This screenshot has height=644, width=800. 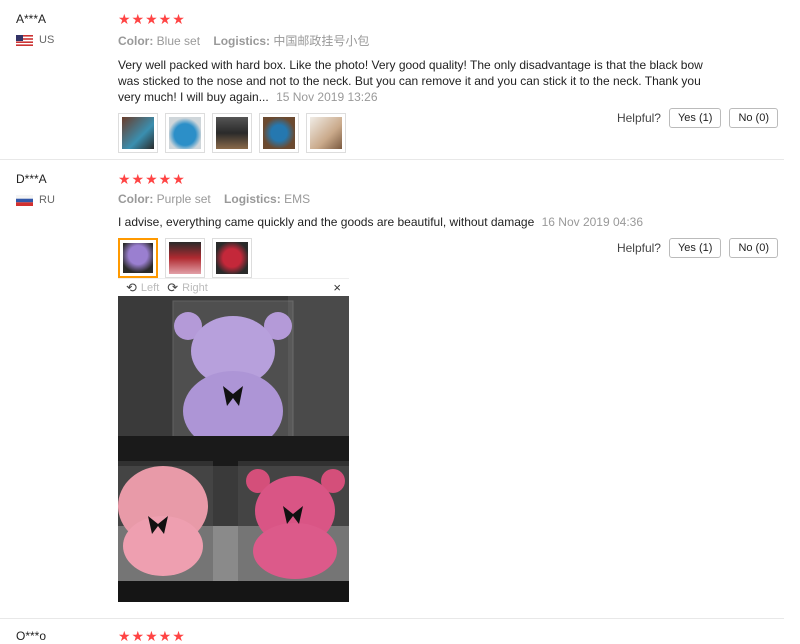 I want to click on reviewer-country: US, so click(x=35, y=40).